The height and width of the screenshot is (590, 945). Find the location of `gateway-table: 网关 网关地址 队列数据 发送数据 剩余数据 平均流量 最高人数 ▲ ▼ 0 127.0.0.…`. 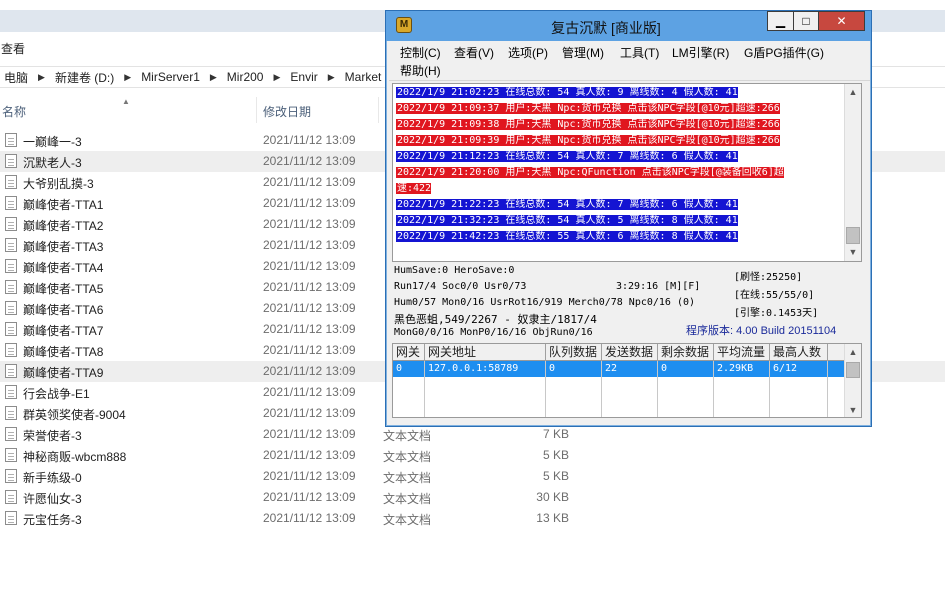

gateway-table: 网关 网关地址 队列数据 发送数据 剩余数据 平均流量 最高人数 ▲ ▼ 0 127.0.0.… is located at coordinates (627, 380).